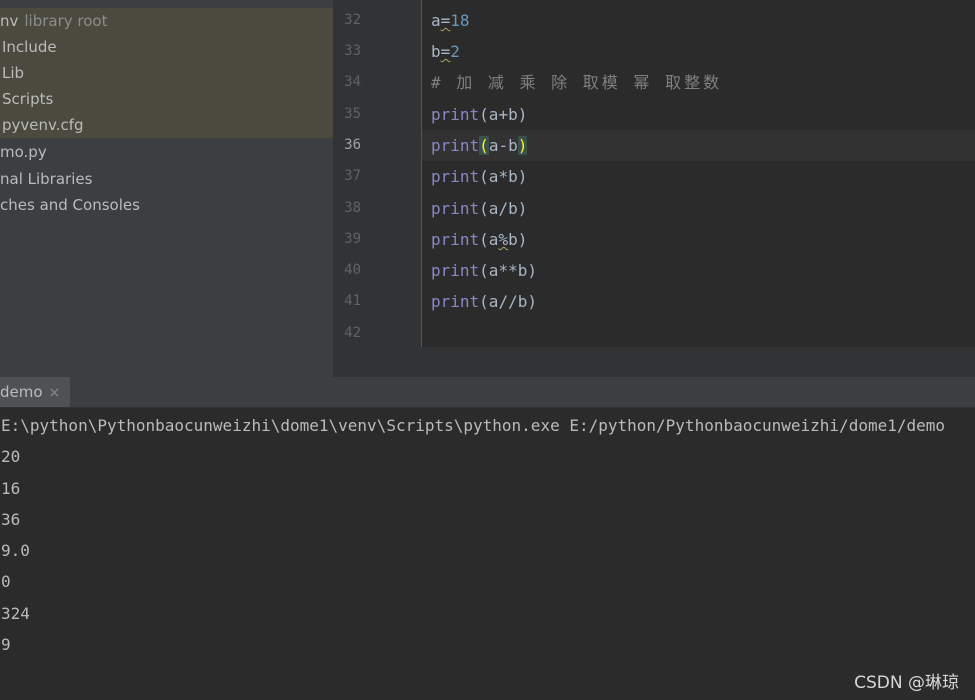  Describe the element at coordinates (352, 333) in the screenshot. I see `line-number: 42` at that location.